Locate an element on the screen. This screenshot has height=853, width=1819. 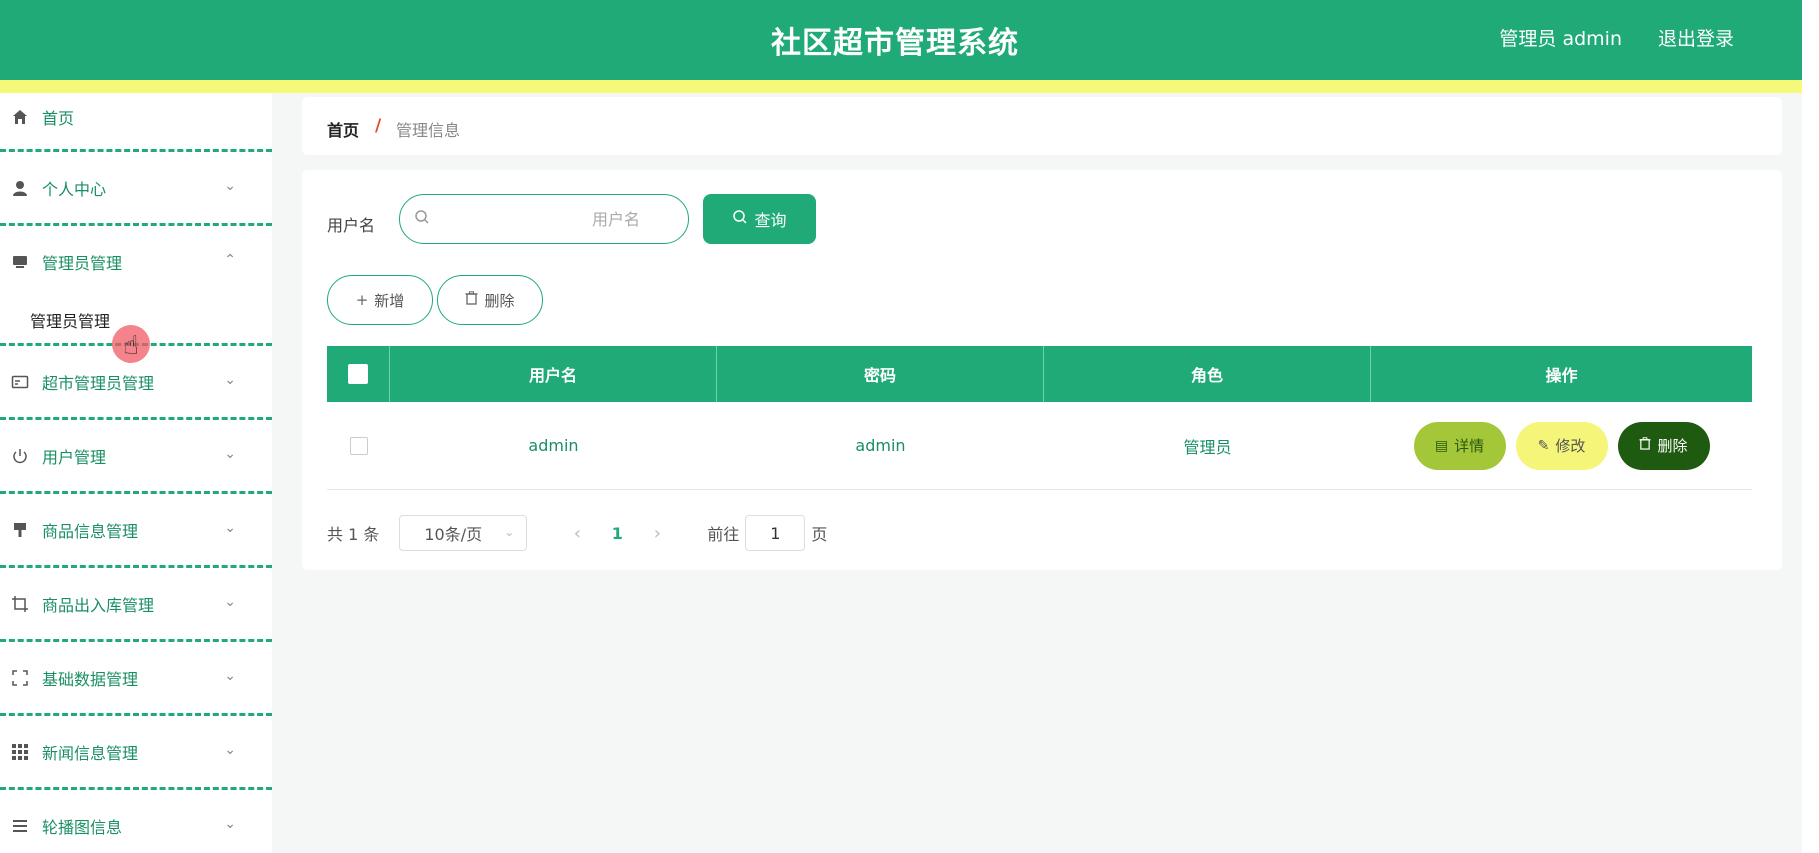
goto-page-input is located at coordinates (775, 533).